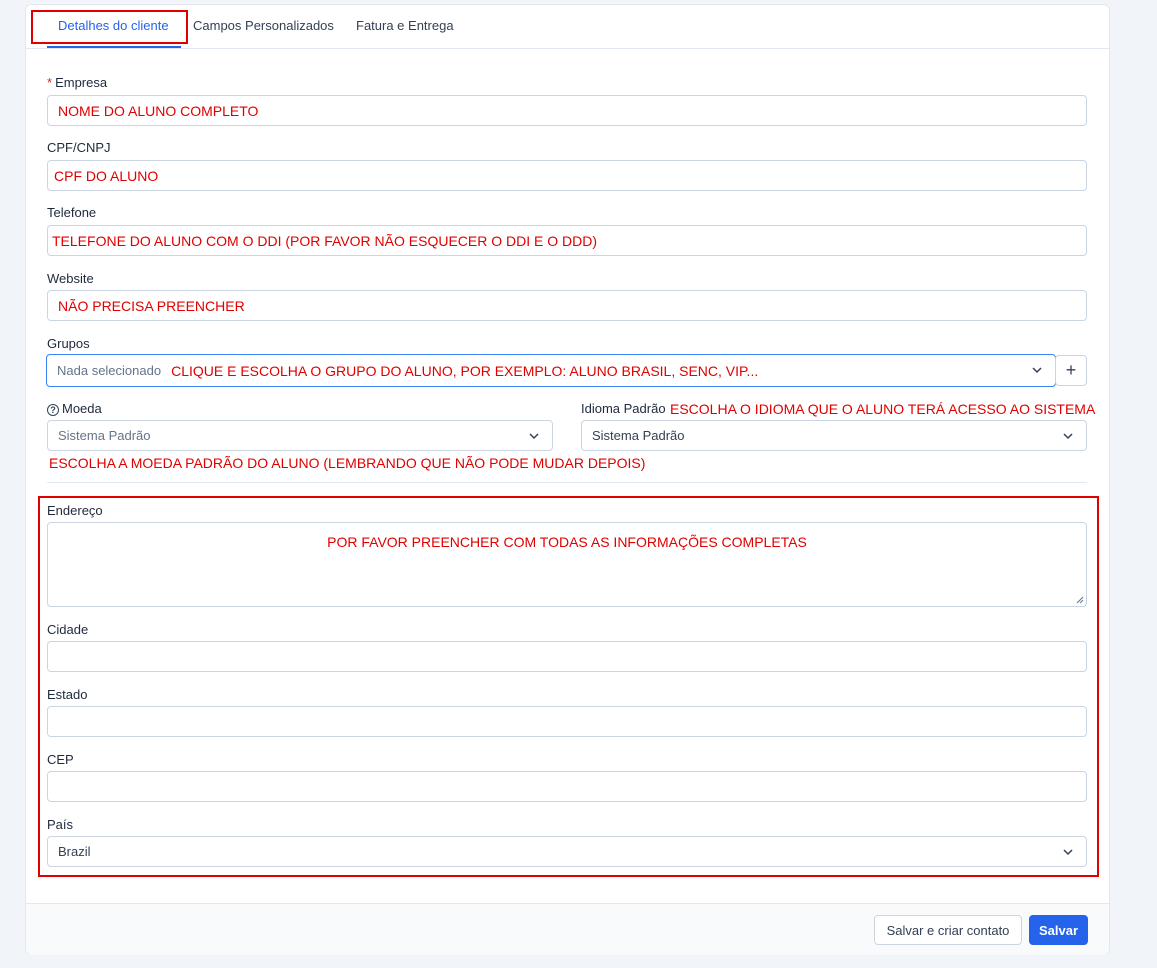 The height and width of the screenshot is (968, 1157). Describe the element at coordinates (567, 656) in the screenshot. I see `cidade-input` at that location.